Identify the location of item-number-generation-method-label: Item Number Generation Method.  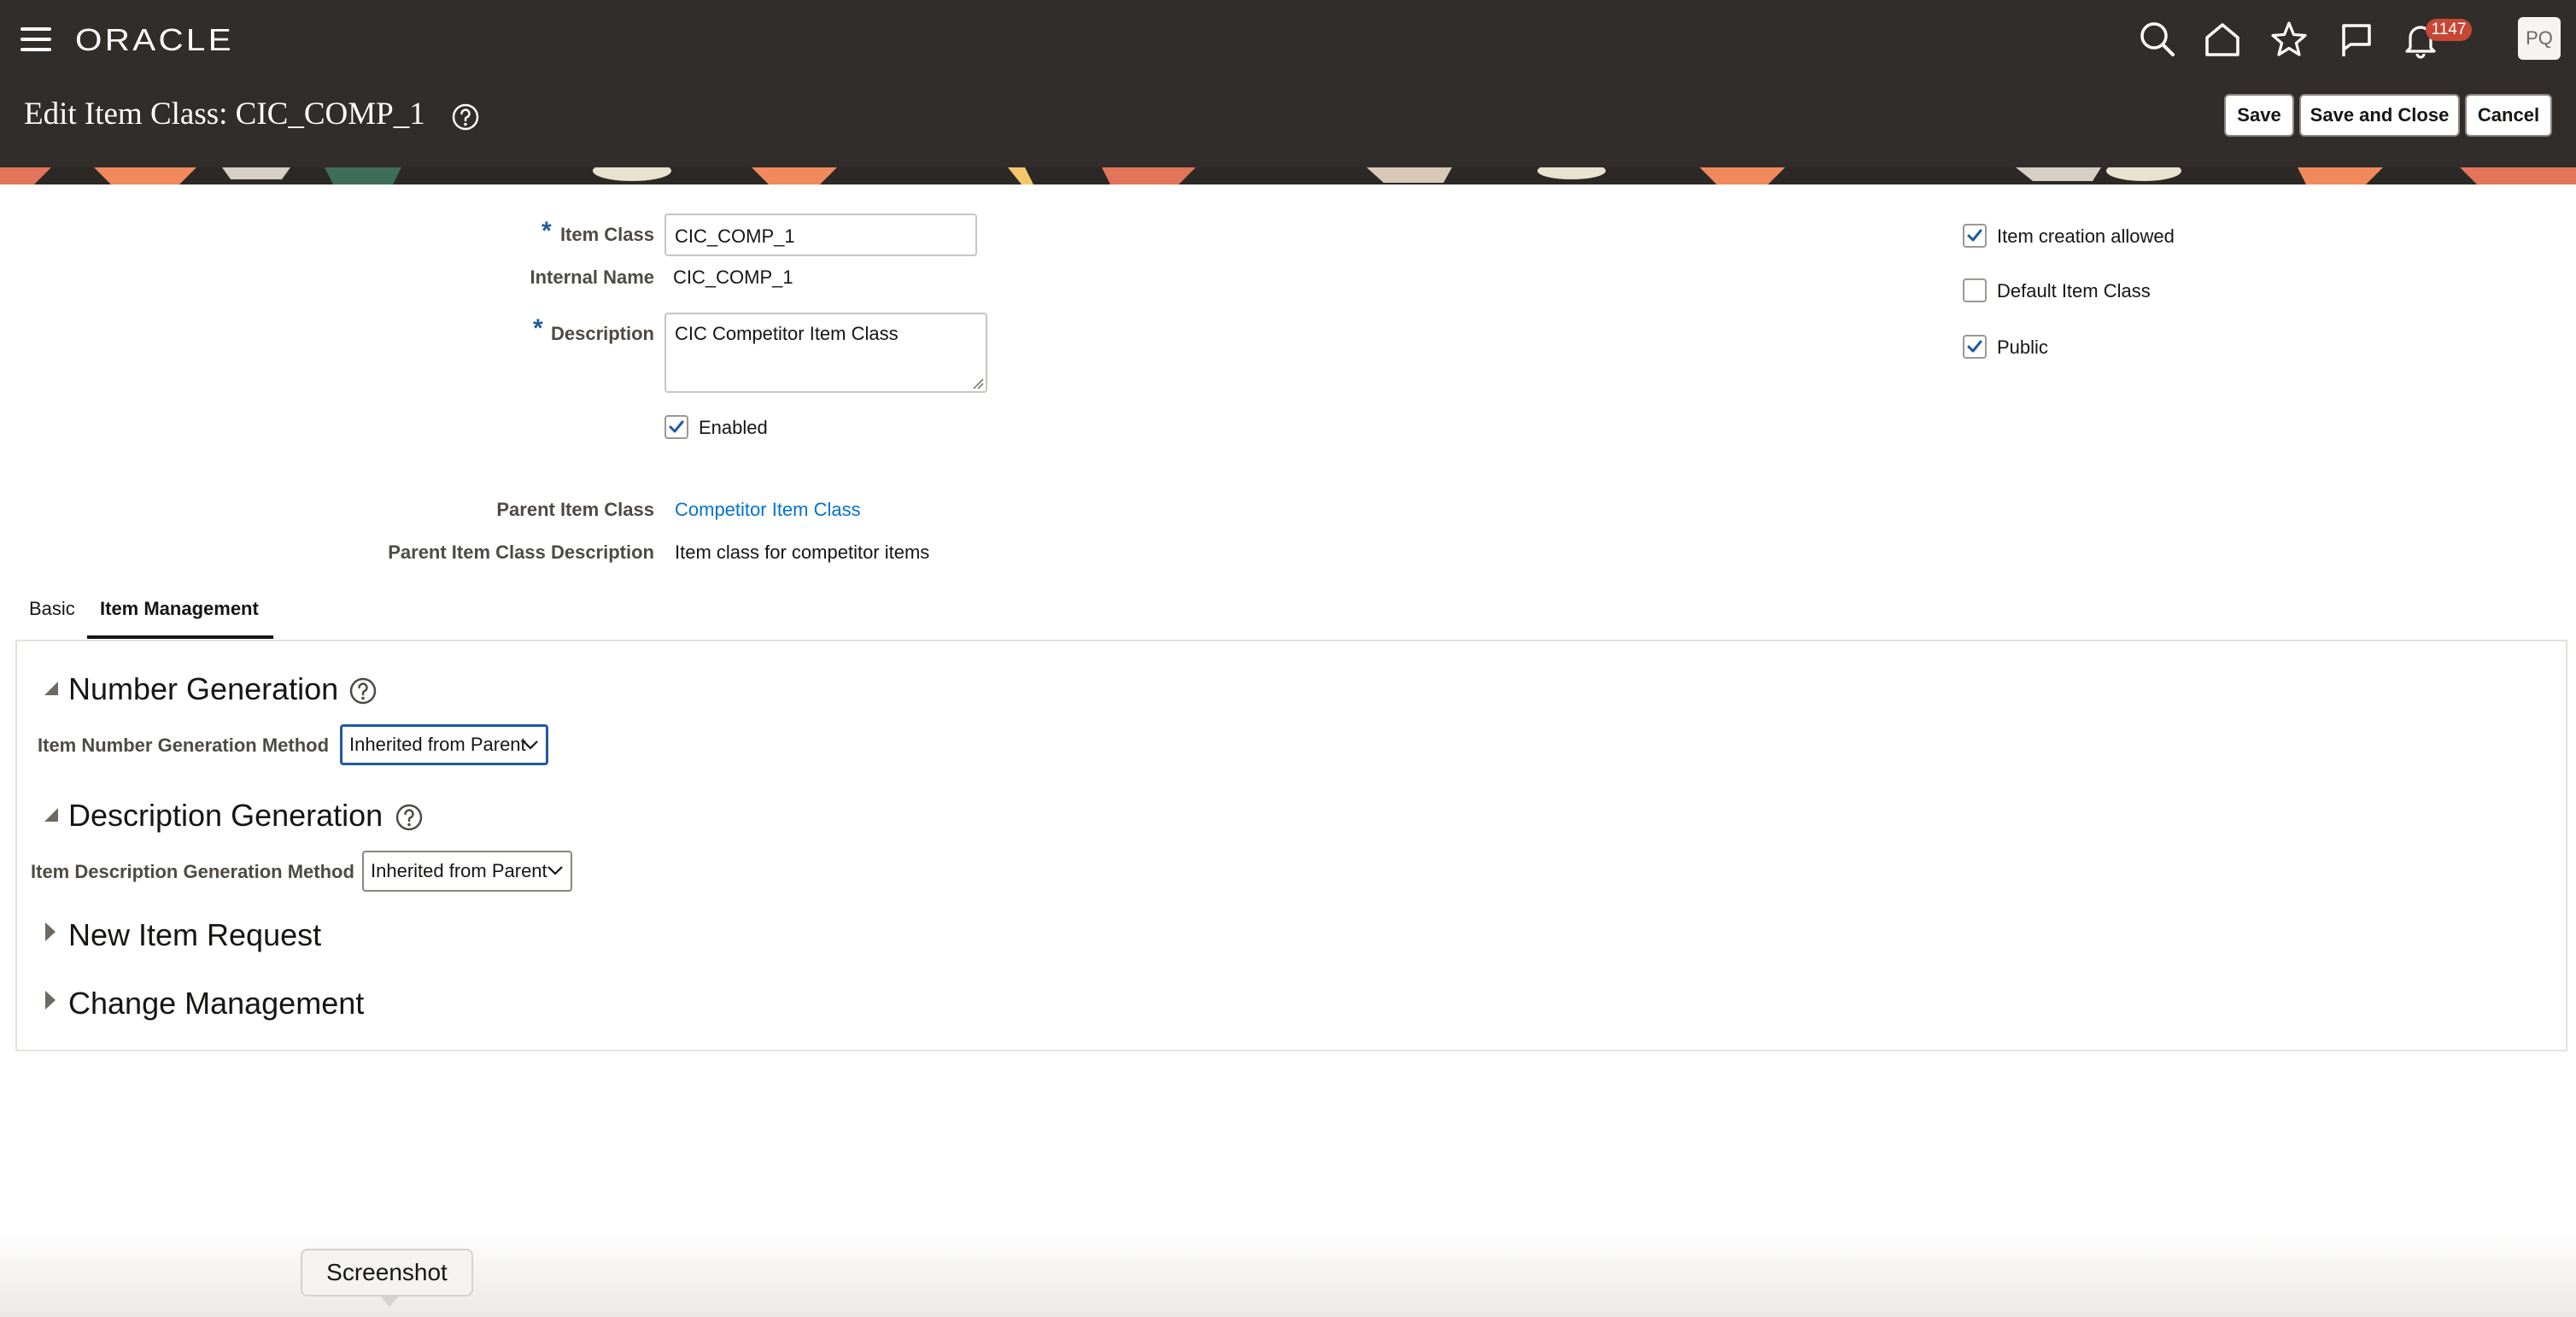
(184, 745).